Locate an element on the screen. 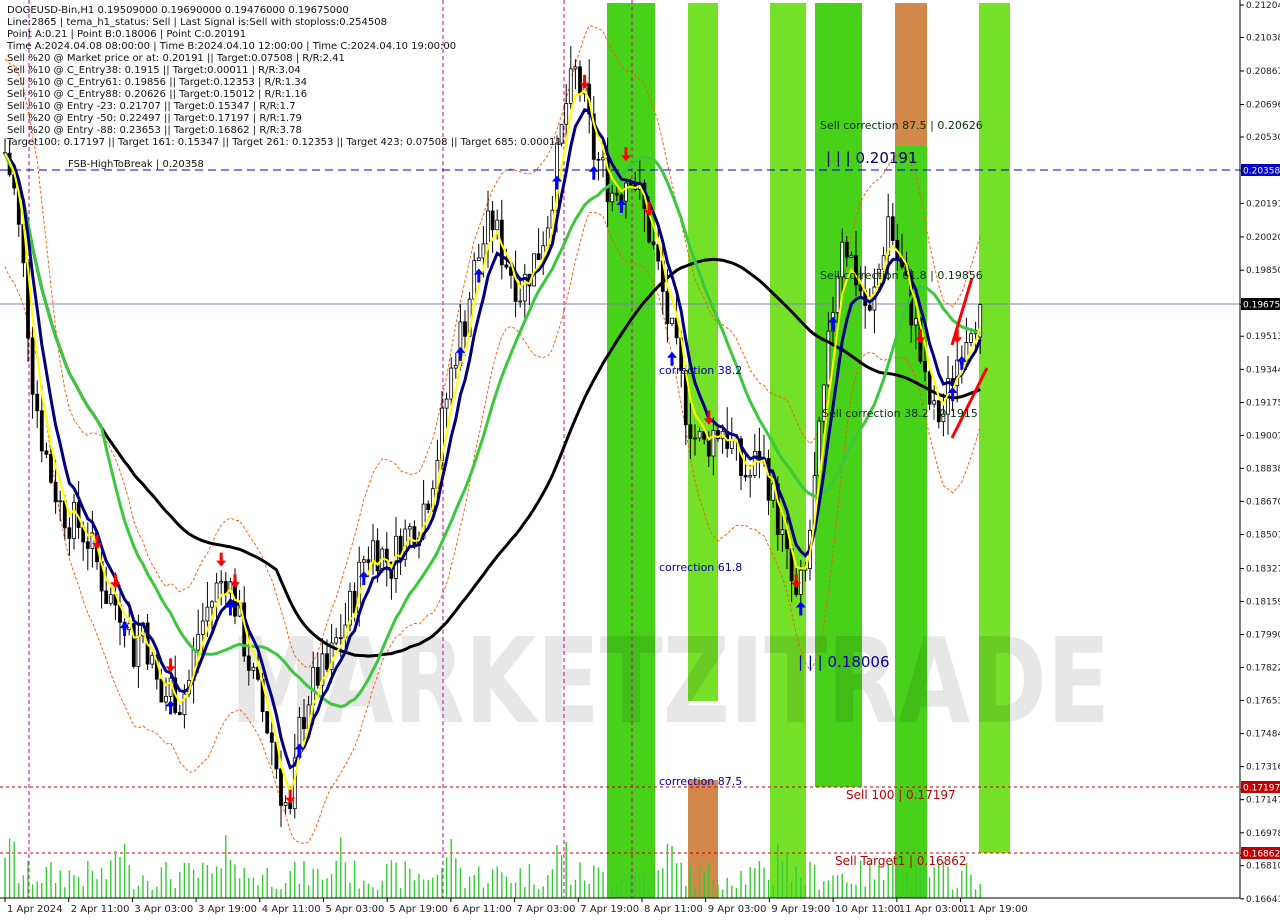 The image size is (1280, 924). x-tick-label: 9 Apr 03:00 is located at coordinates (737, 909).